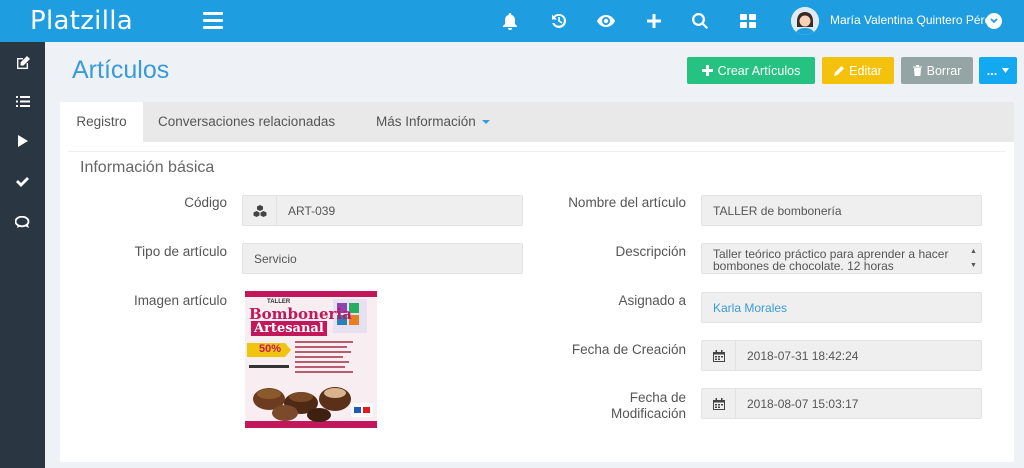 The width and height of the screenshot is (1024, 468). I want to click on fecha-mod-field: 2018-08-07 15:03:17, so click(841, 403).